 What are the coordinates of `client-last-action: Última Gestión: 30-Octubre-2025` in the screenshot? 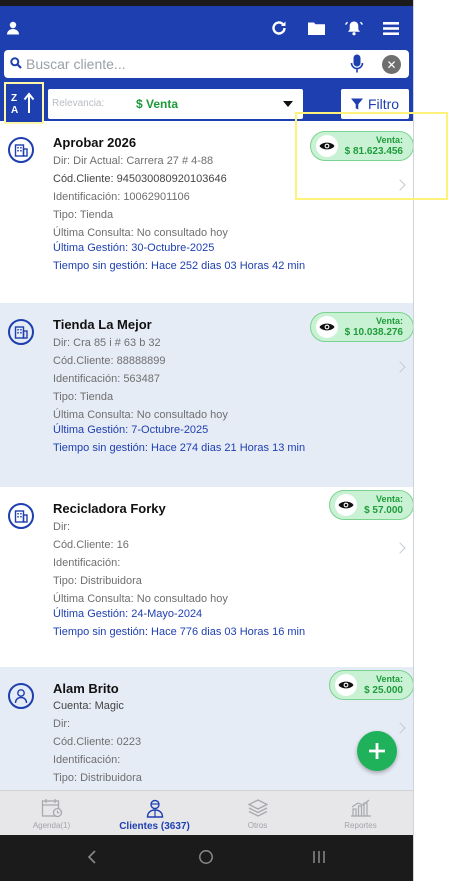 It's located at (134, 248).